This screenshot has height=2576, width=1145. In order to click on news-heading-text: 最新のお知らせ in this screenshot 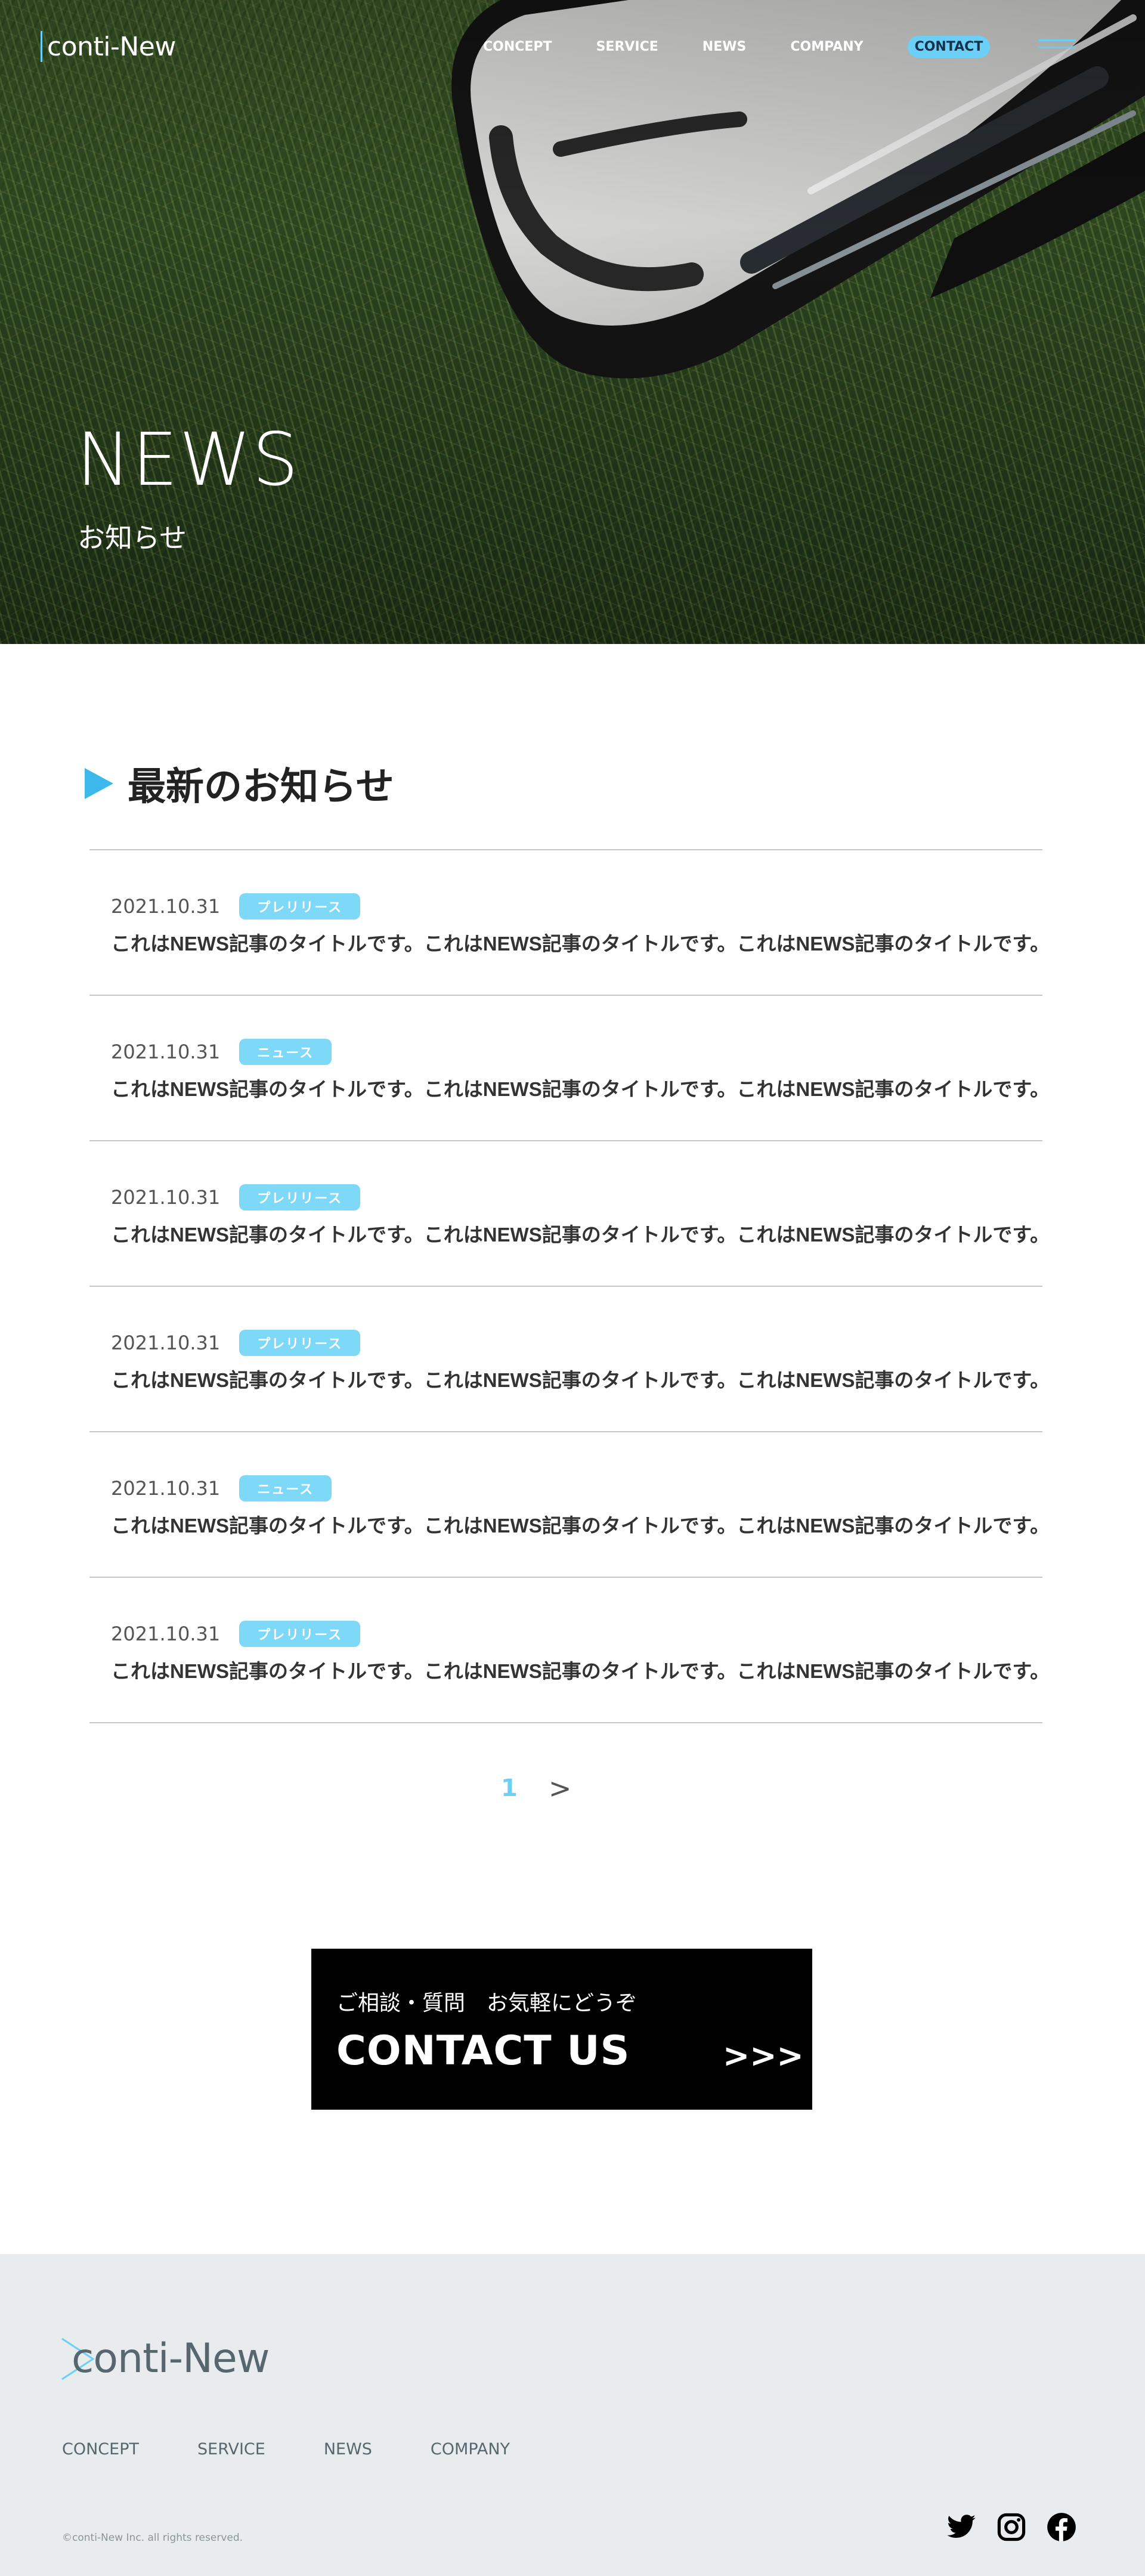, I will do `click(261, 786)`.